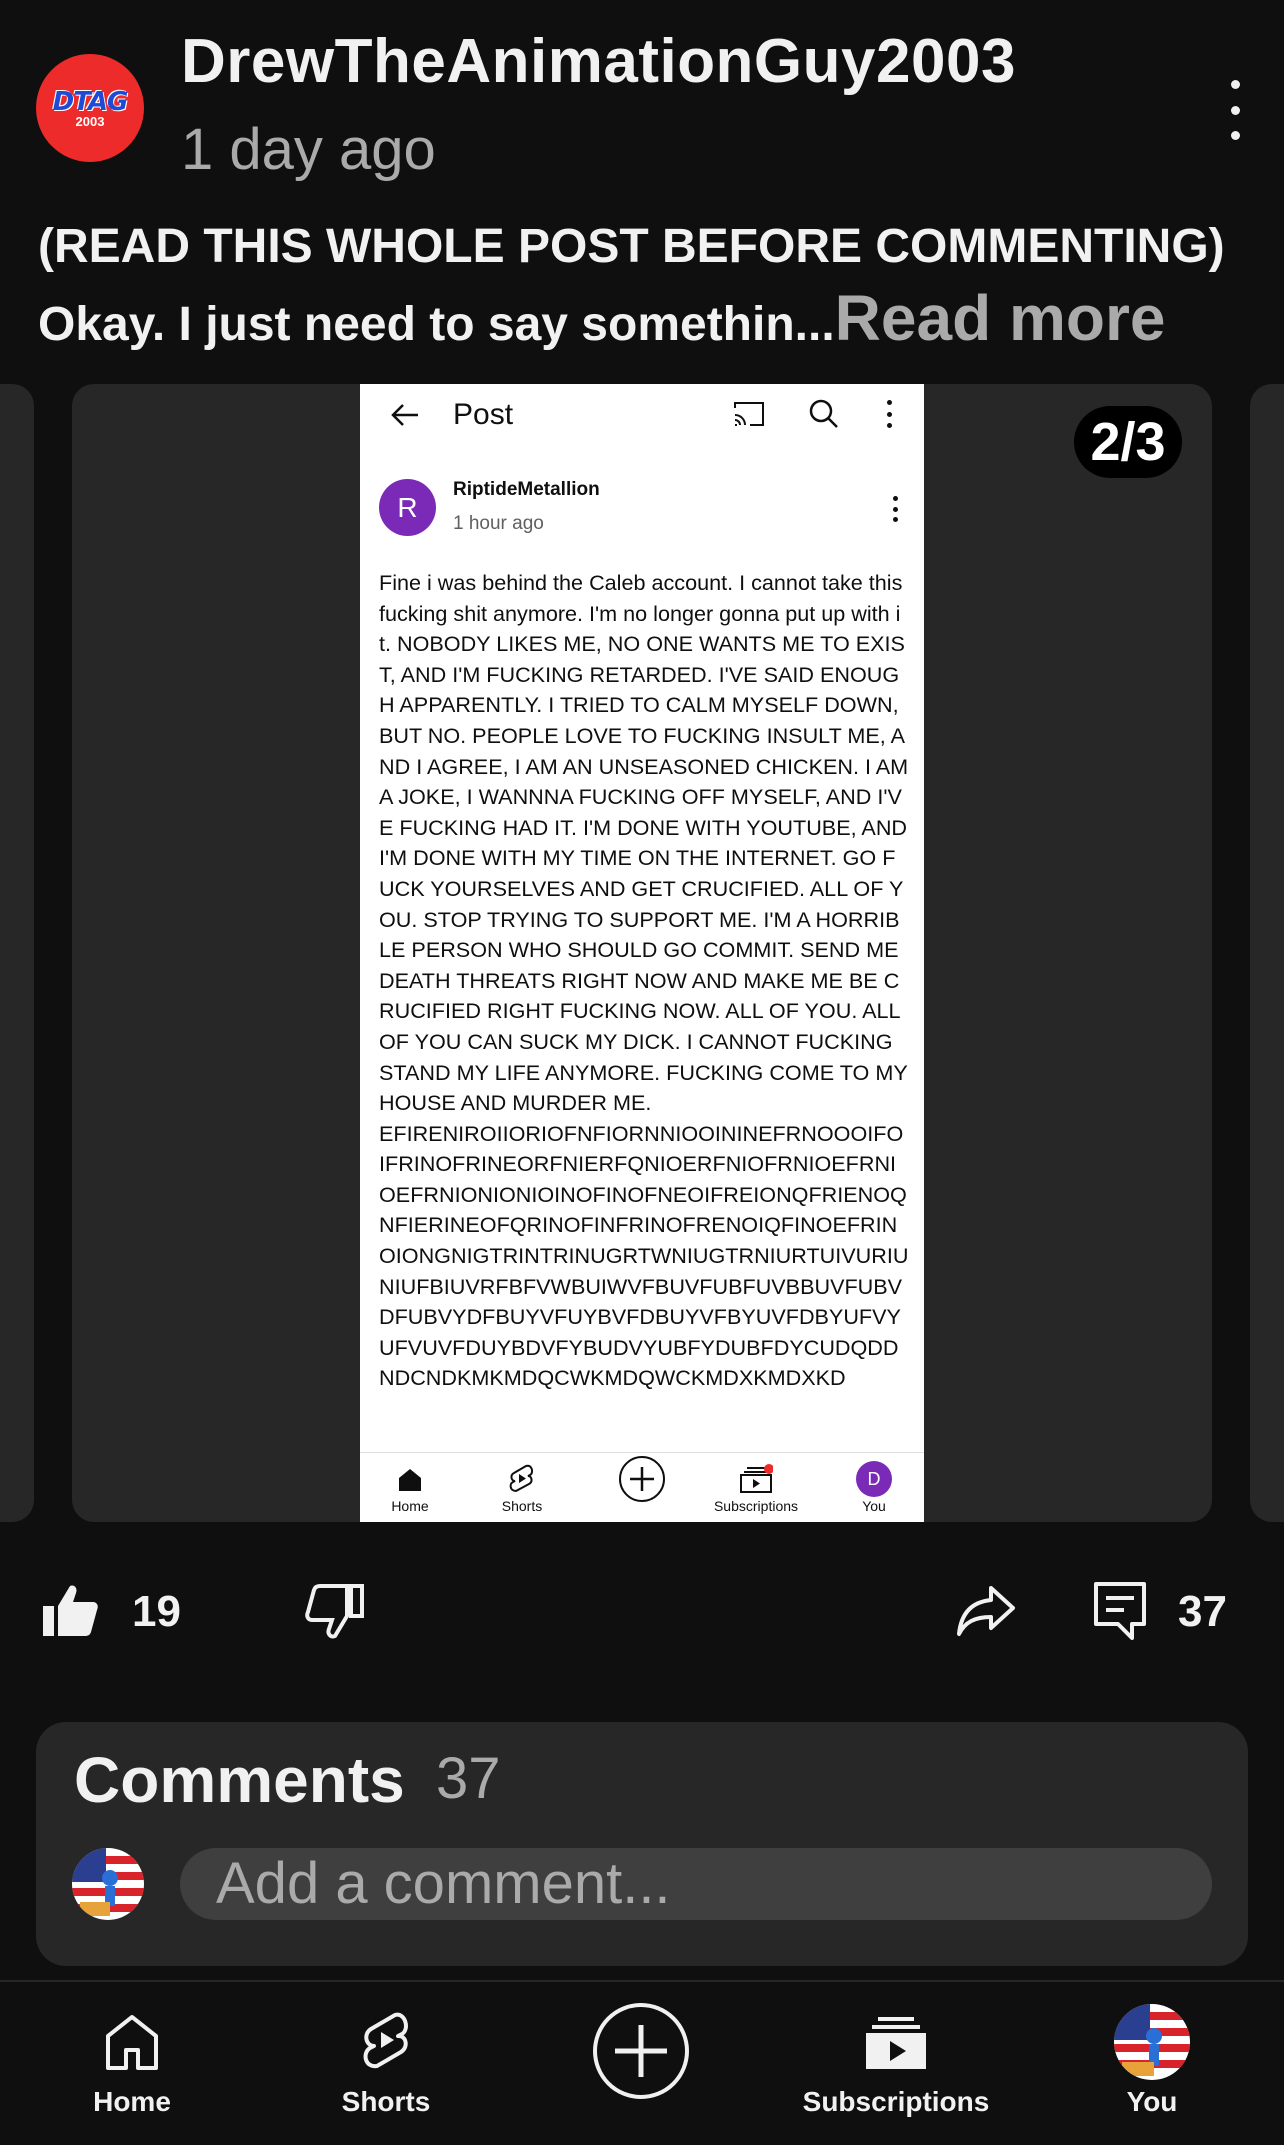  I want to click on nav-you: You, so click(1152, 2062).